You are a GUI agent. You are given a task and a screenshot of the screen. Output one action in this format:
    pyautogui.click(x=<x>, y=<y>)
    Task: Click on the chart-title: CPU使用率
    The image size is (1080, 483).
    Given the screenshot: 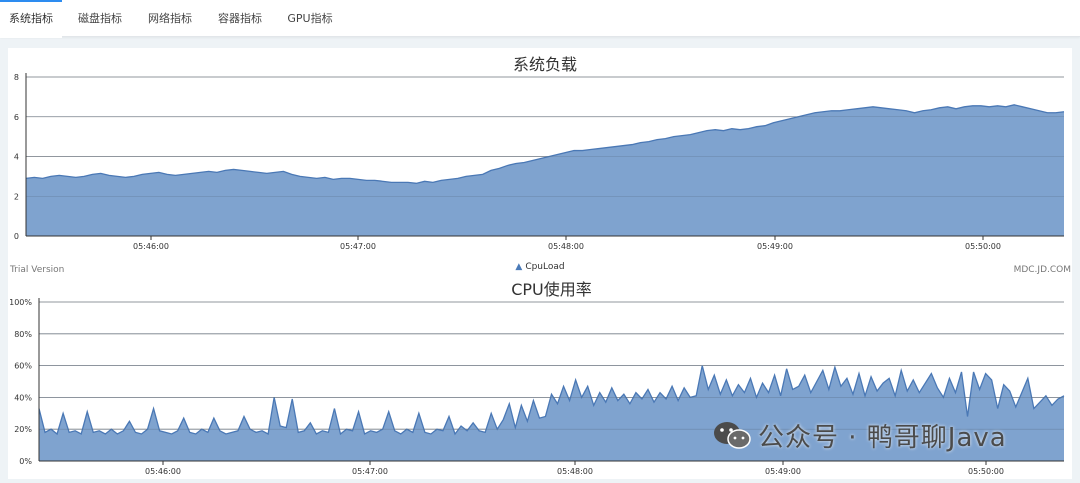 What is the action you would take?
    pyautogui.click(x=551, y=289)
    